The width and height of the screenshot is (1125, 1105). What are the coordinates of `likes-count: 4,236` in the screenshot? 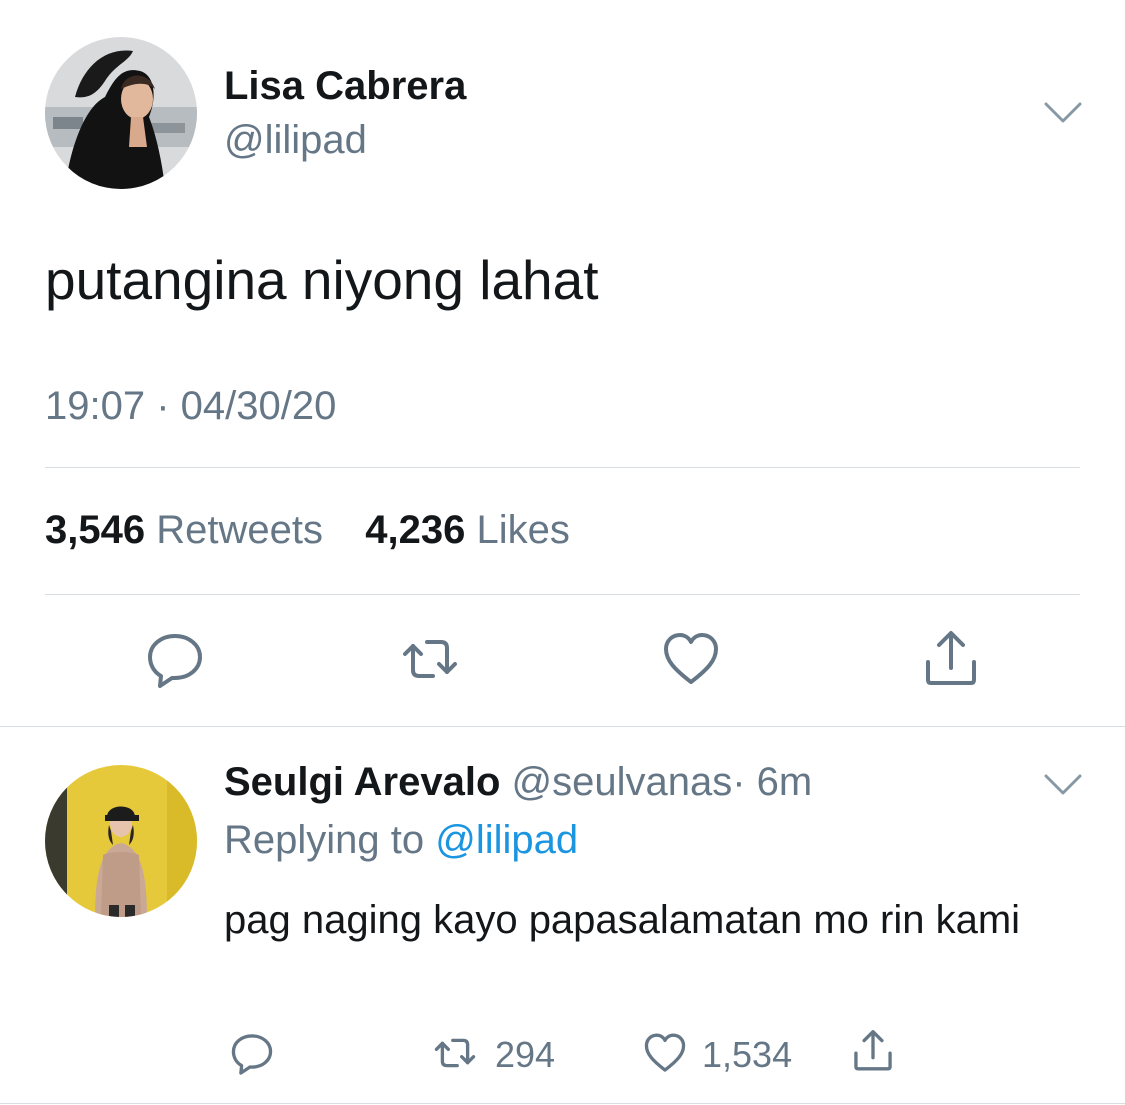 It's located at (415, 530).